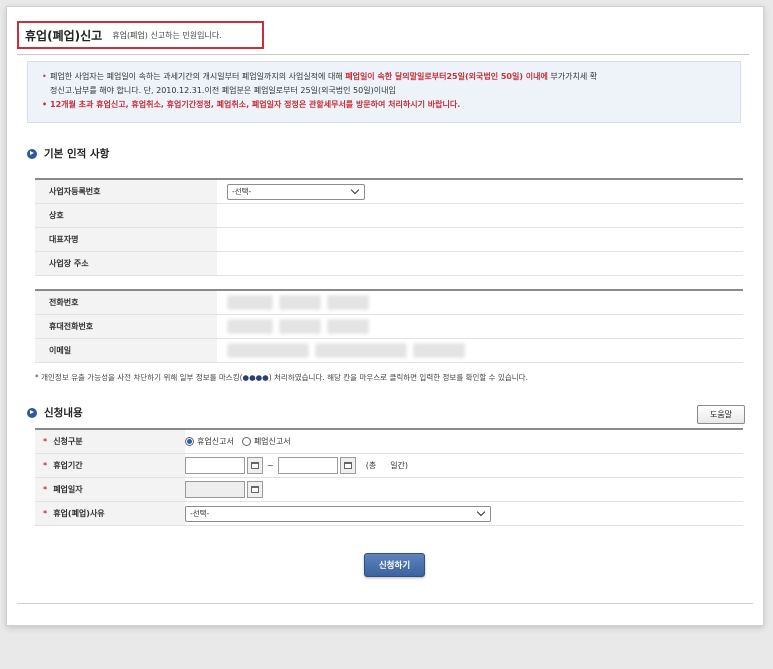  I want to click on period-total-prefix: (총, so click(371, 465).